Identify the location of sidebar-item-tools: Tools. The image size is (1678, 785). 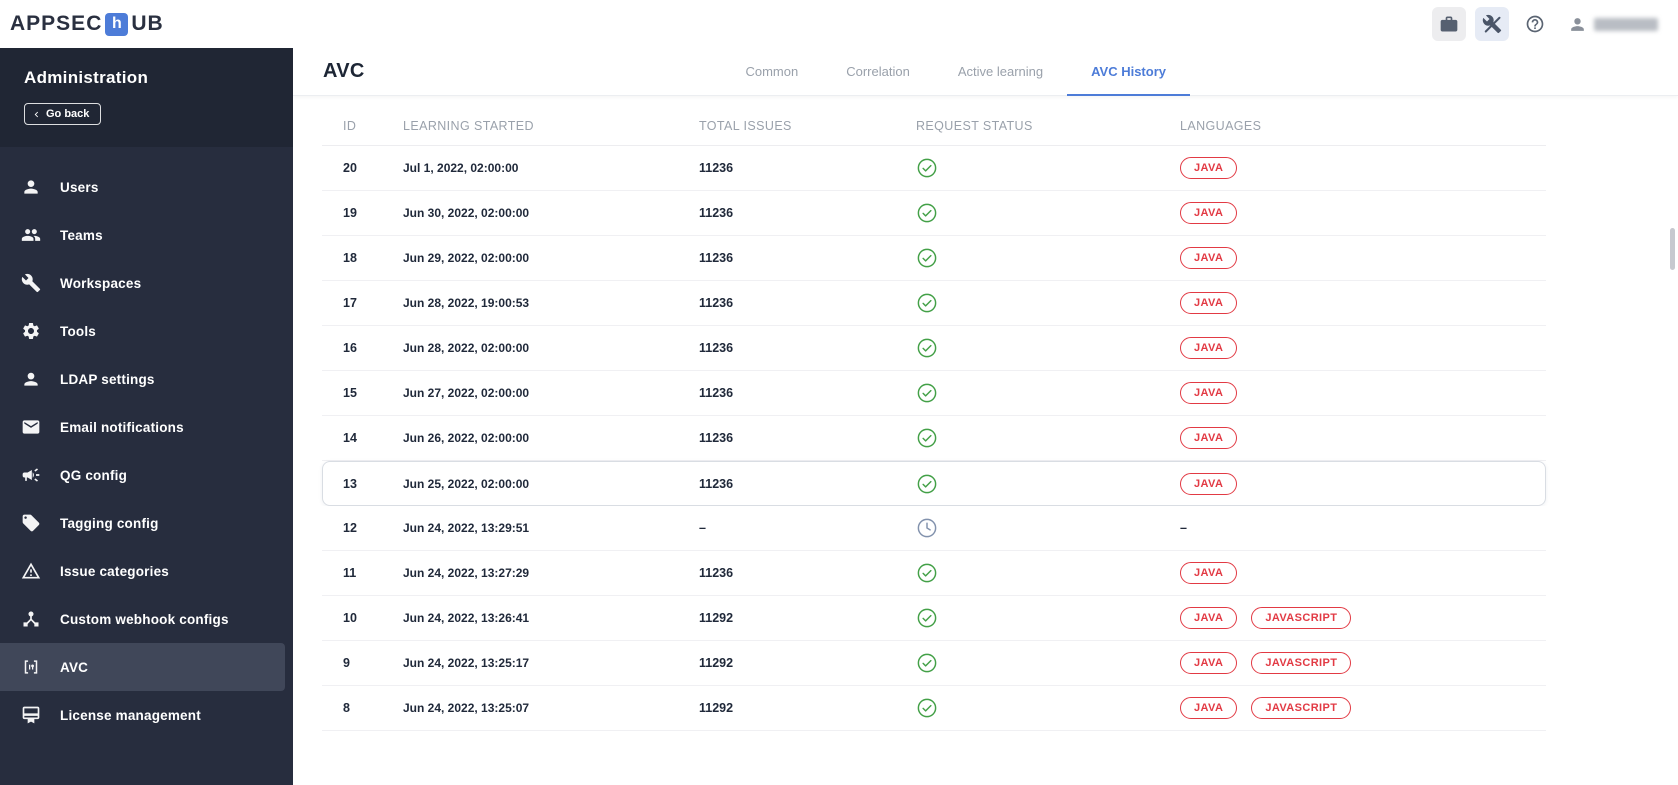
(146, 331).